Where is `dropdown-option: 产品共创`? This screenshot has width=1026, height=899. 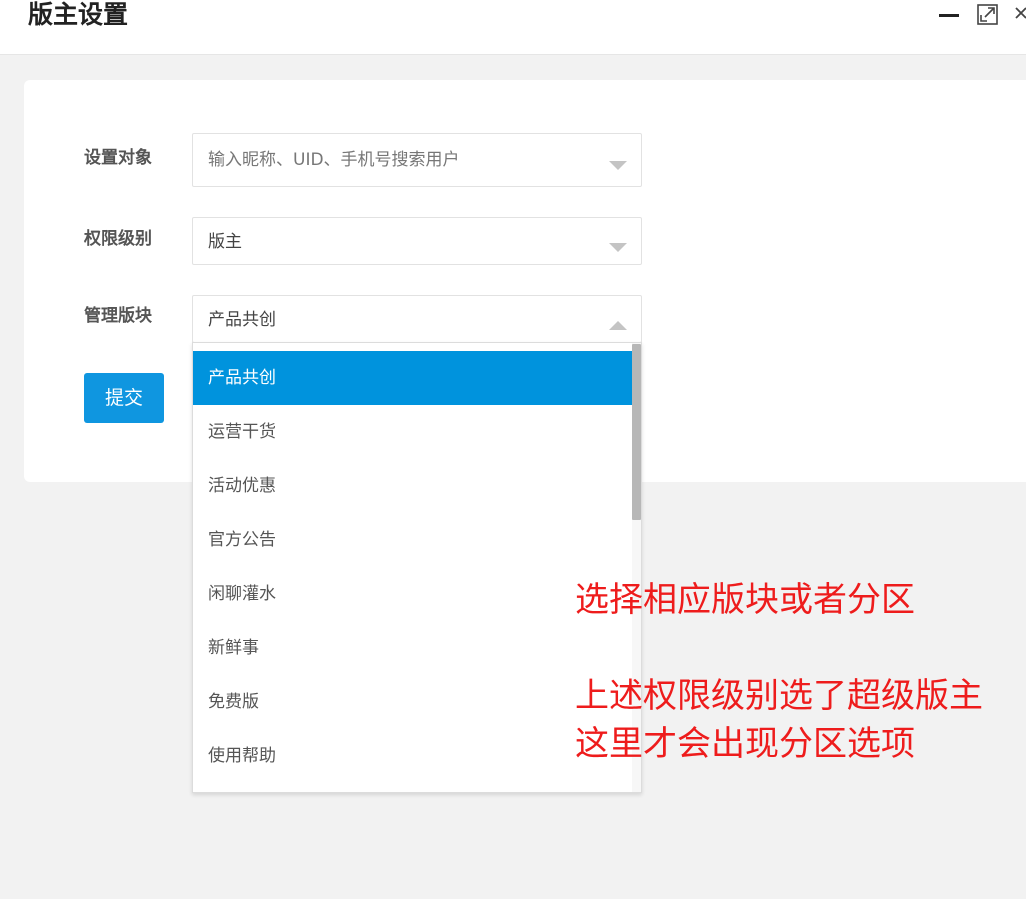 dropdown-option: 产品共创 is located at coordinates (413, 378).